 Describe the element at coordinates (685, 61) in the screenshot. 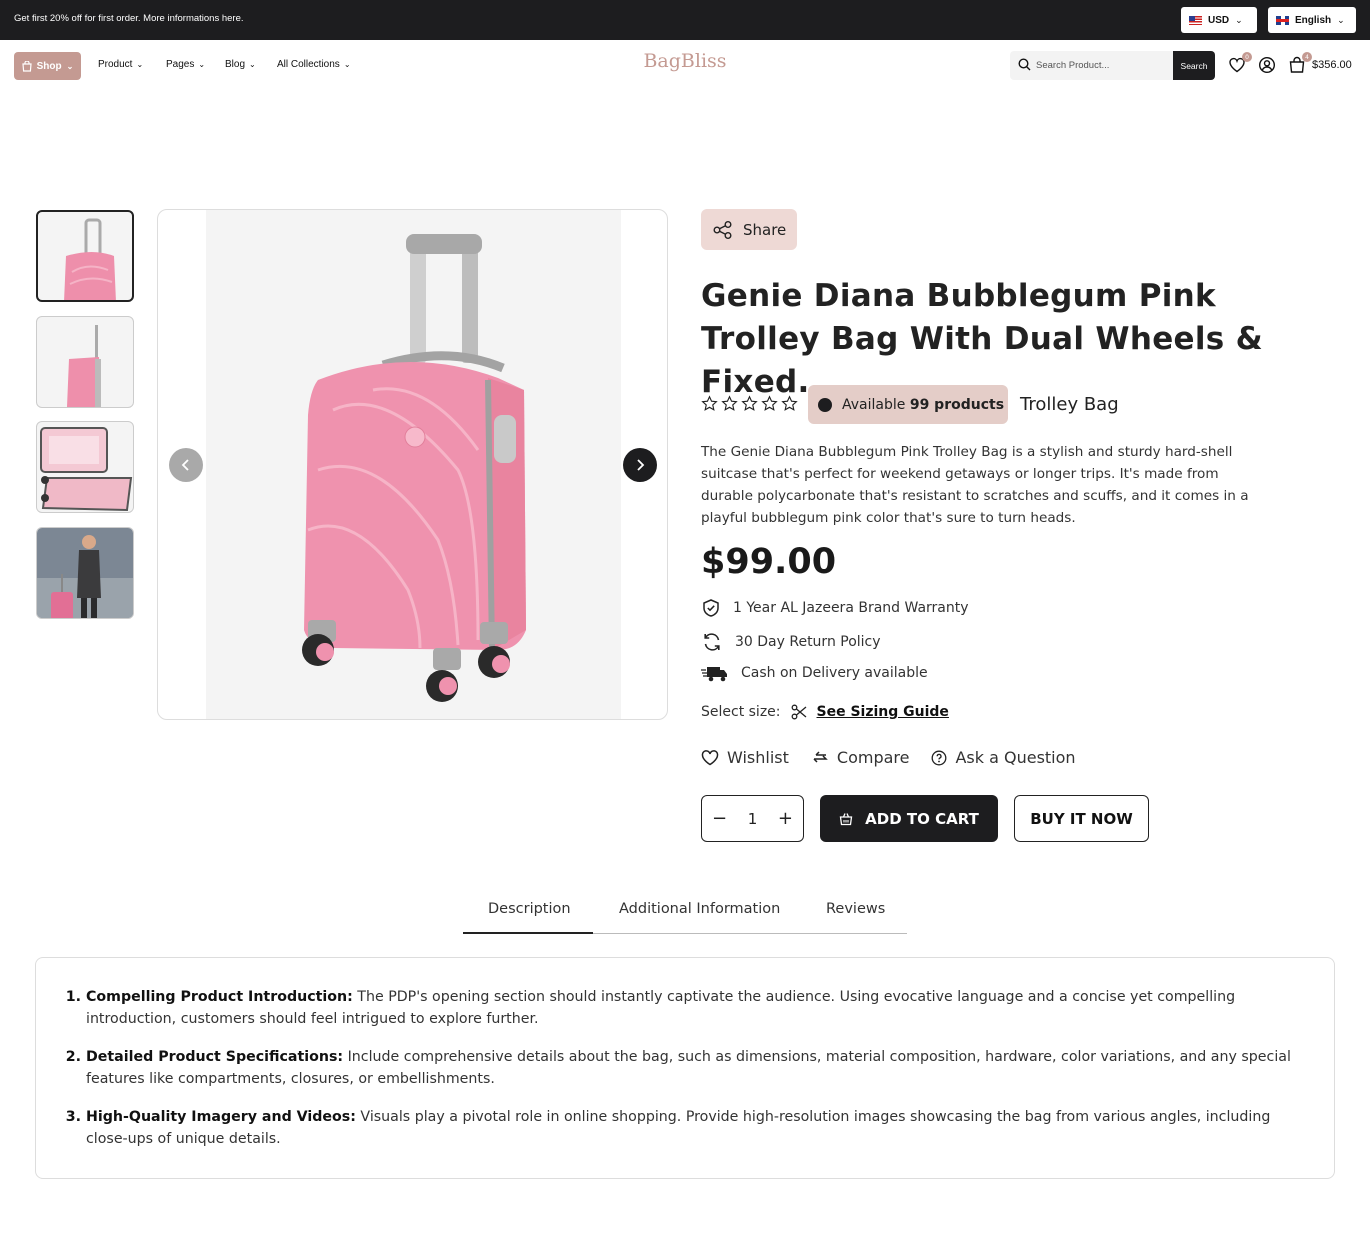

I see `site-logo: BagBliss` at that location.